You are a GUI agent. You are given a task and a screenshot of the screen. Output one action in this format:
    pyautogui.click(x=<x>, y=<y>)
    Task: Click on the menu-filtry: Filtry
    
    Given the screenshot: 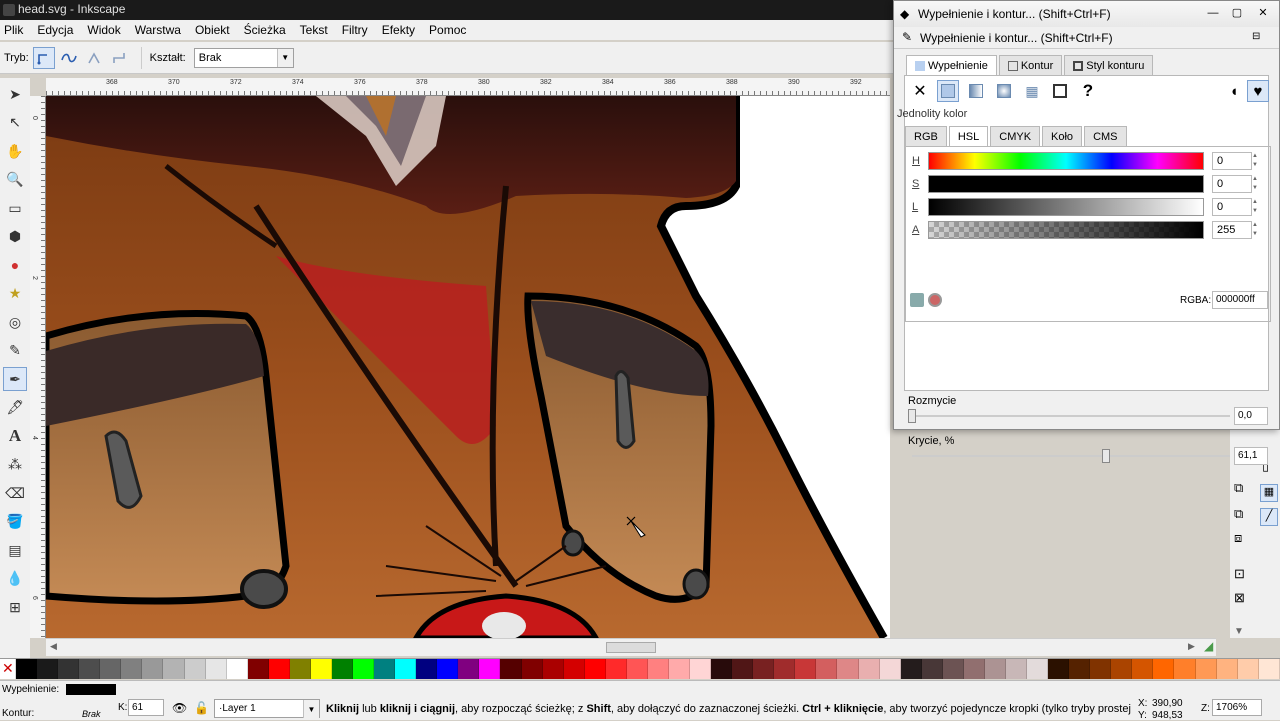 What is the action you would take?
    pyautogui.click(x=355, y=30)
    